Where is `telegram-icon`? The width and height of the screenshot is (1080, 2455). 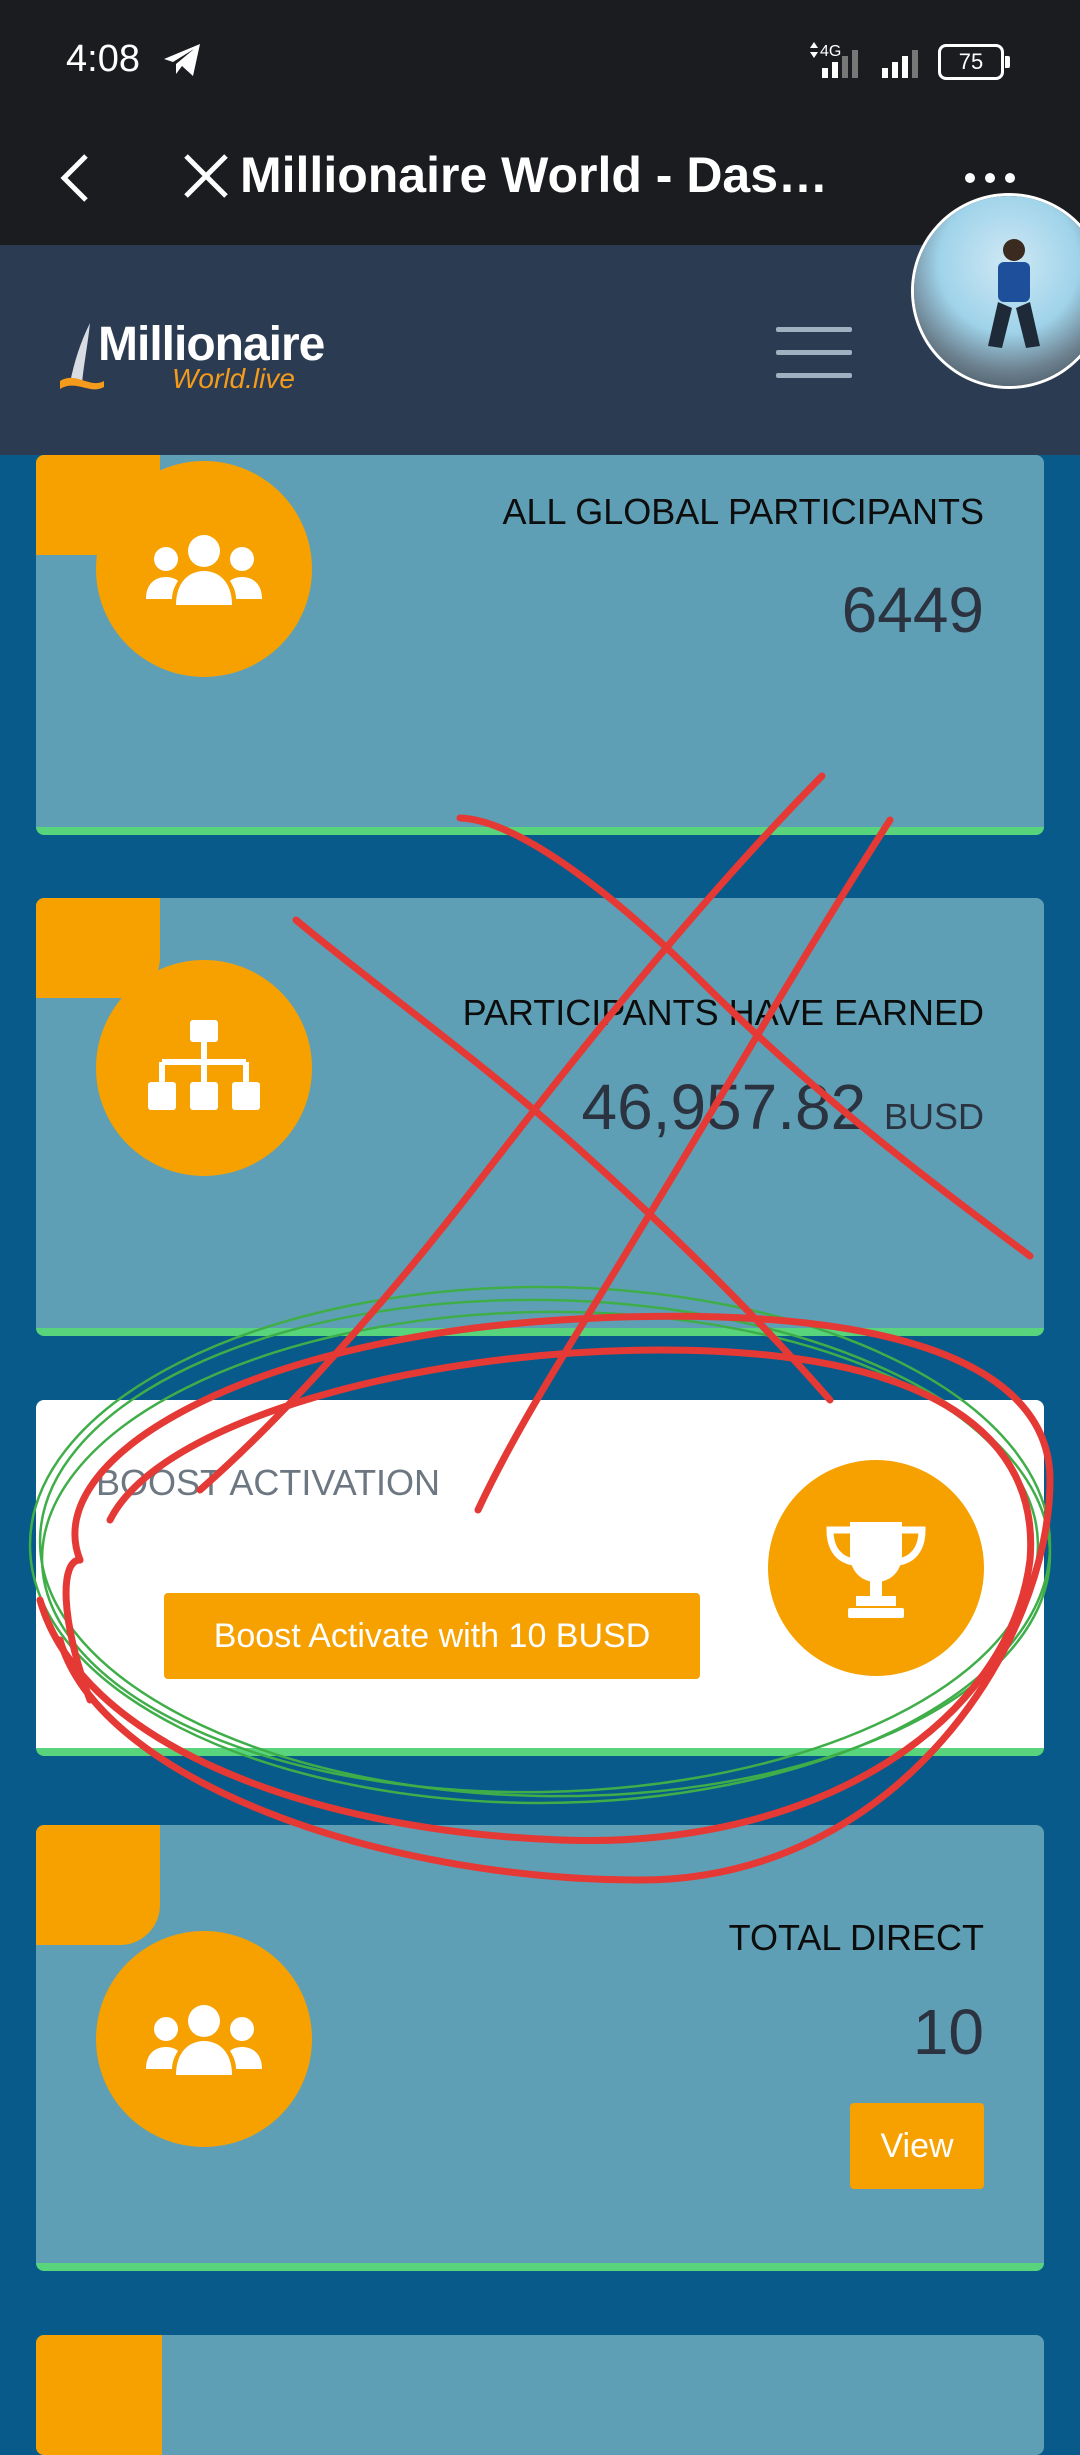 telegram-icon is located at coordinates (182, 60).